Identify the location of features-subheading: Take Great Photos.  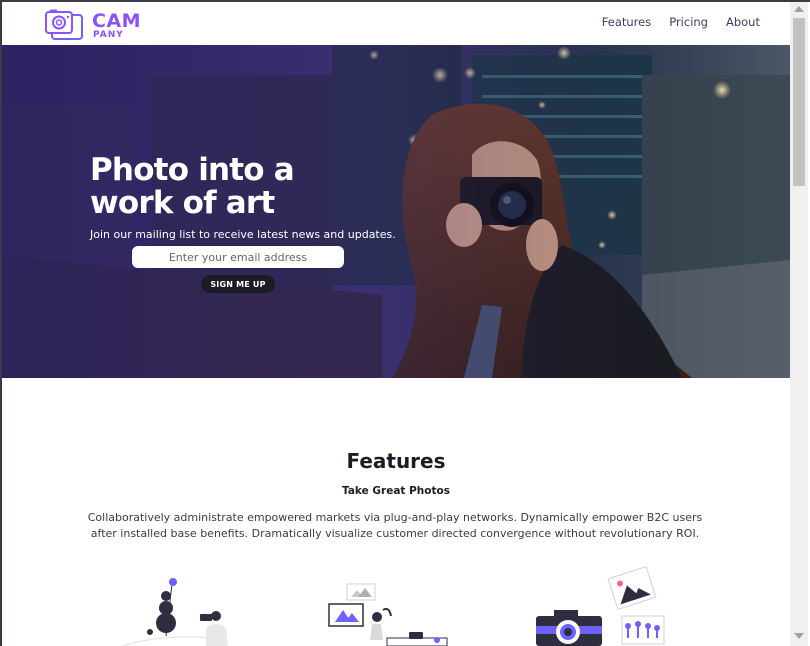
(396, 490).